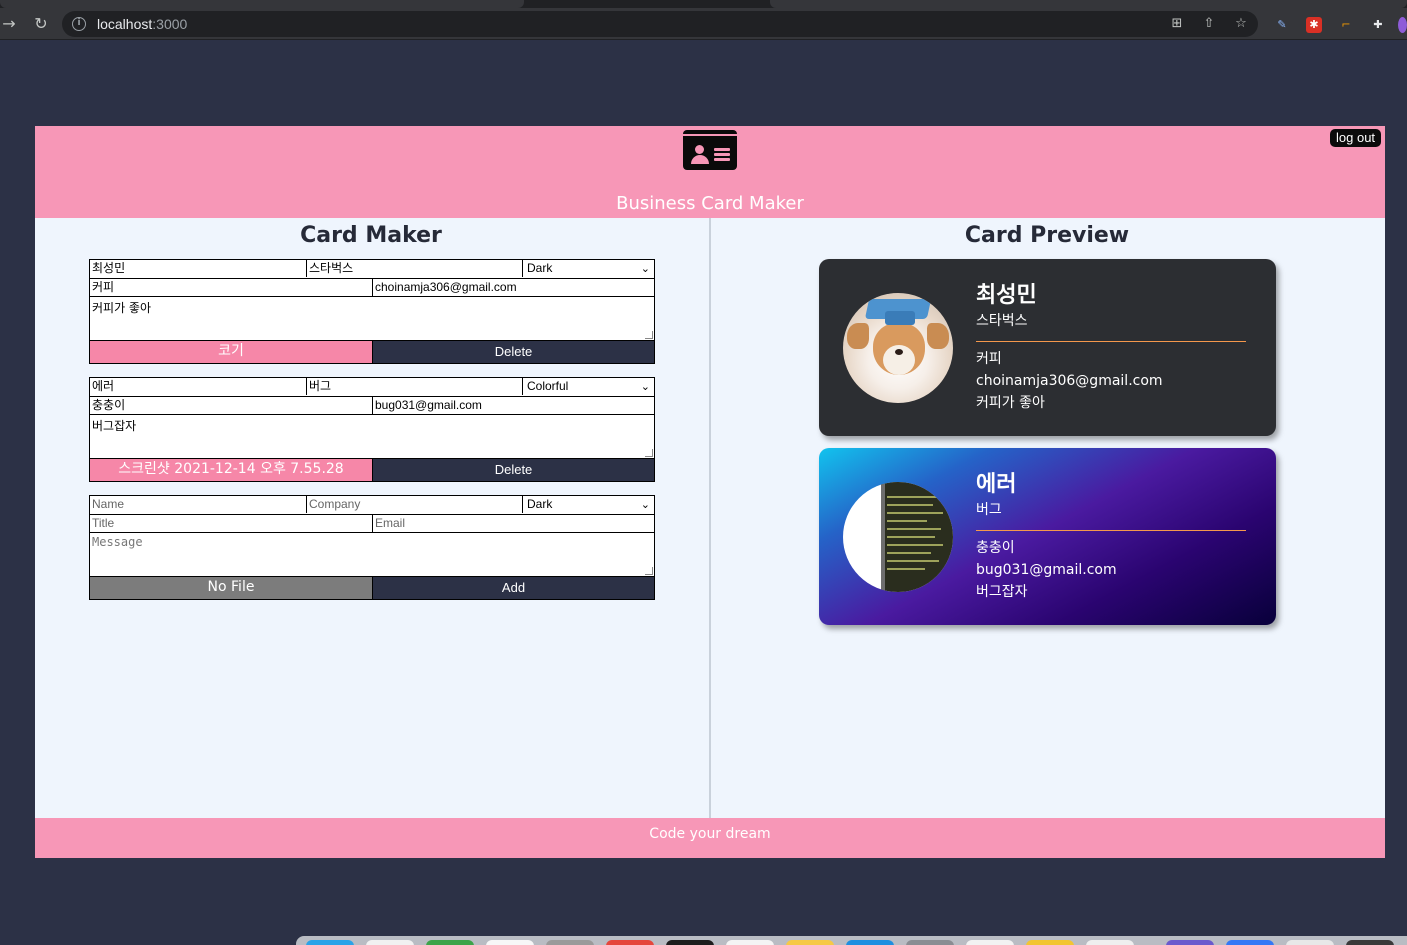  I want to click on image-file-button: 스크린샷 2021-12-14 오후 7.55.28, so click(231, 470).